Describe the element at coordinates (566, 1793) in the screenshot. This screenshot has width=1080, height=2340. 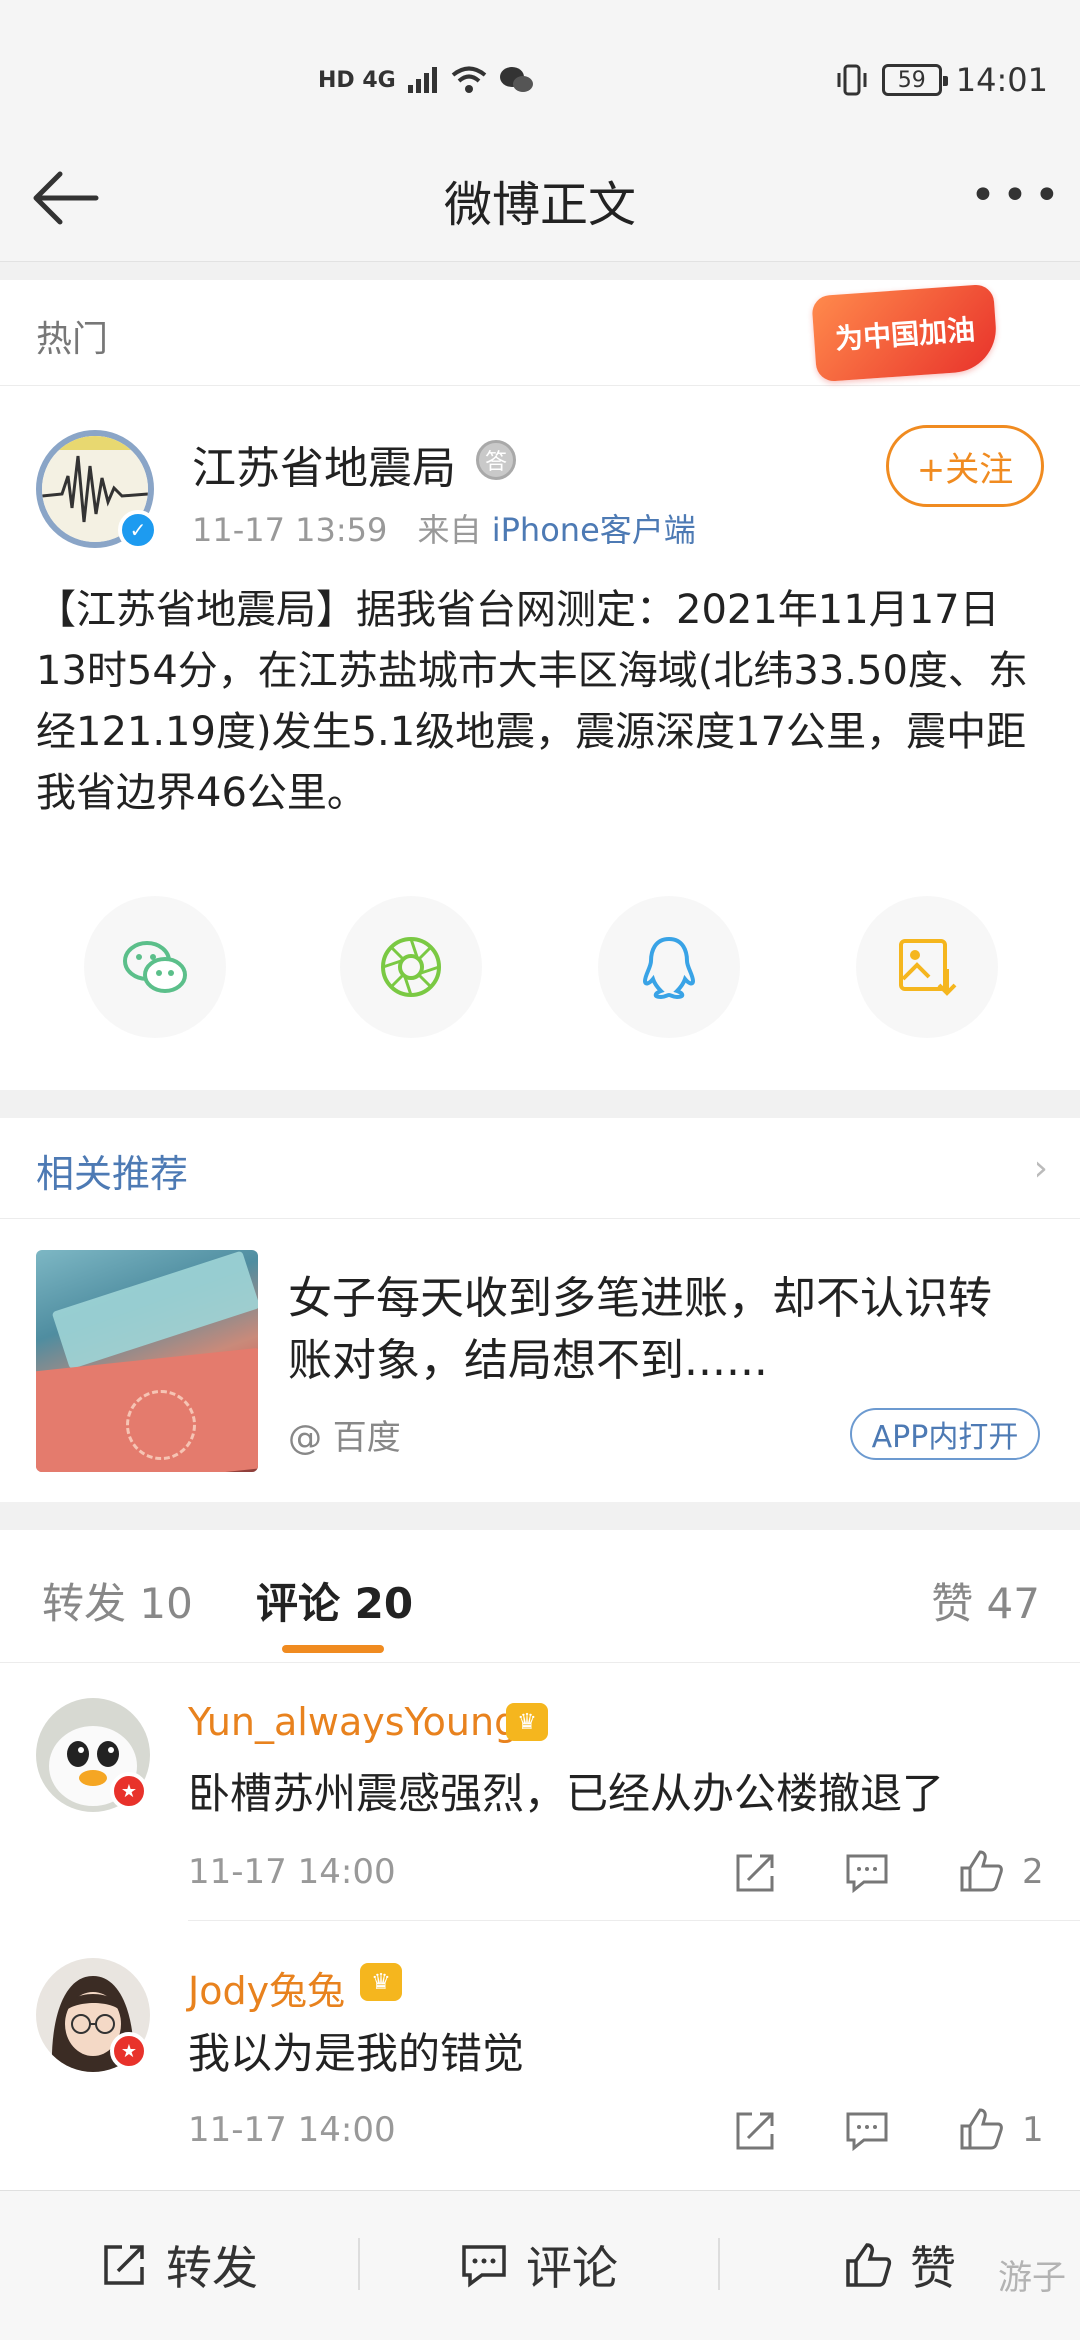
I see `comment-text: 卧槽苏州震感强烈，已经从办公楼撤退了` at that location.